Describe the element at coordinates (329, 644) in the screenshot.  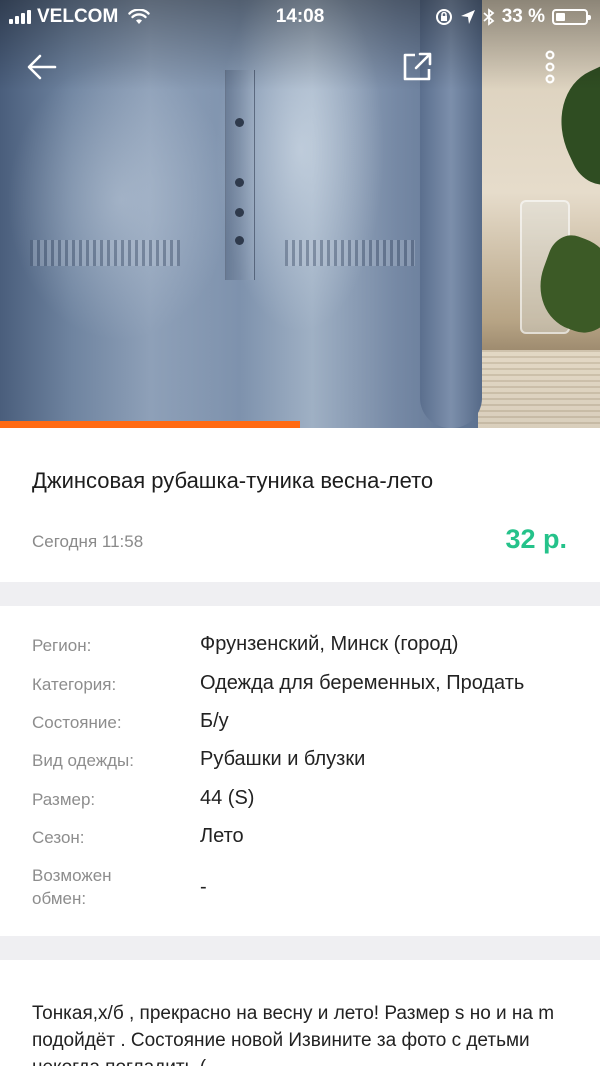
I see `property-value: Фрунзенский, Минск (город)` at that location.